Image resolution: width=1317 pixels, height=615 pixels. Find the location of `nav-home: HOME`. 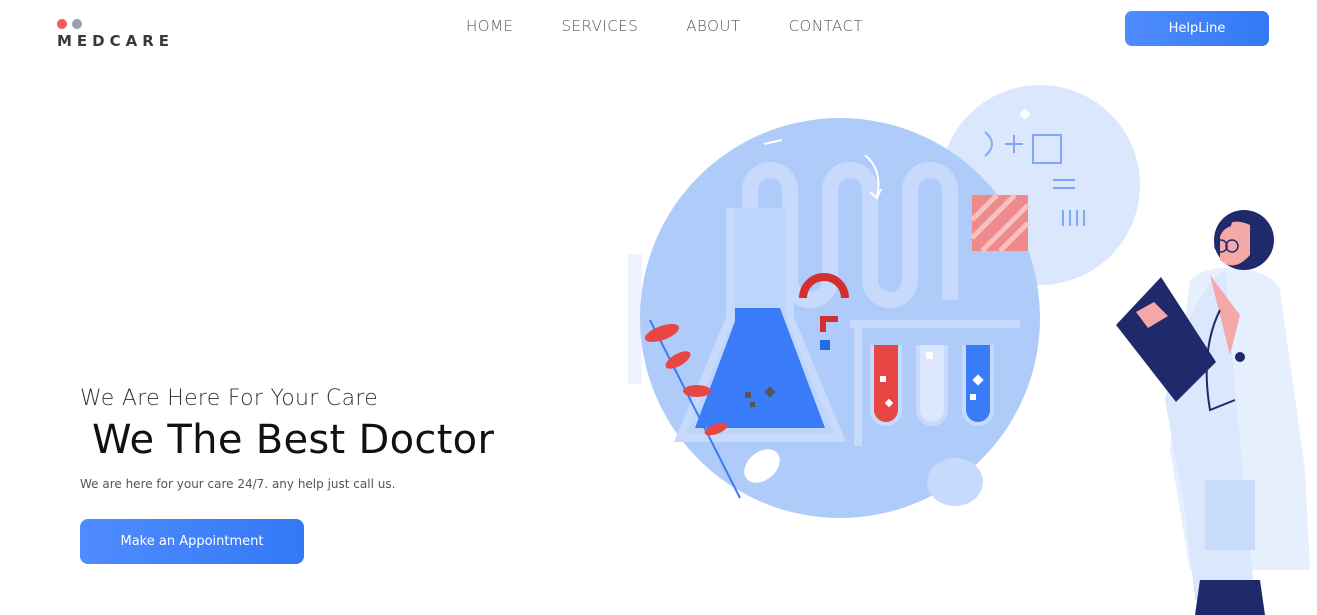

nav-home: HOME is located at coordinates (490, 26).